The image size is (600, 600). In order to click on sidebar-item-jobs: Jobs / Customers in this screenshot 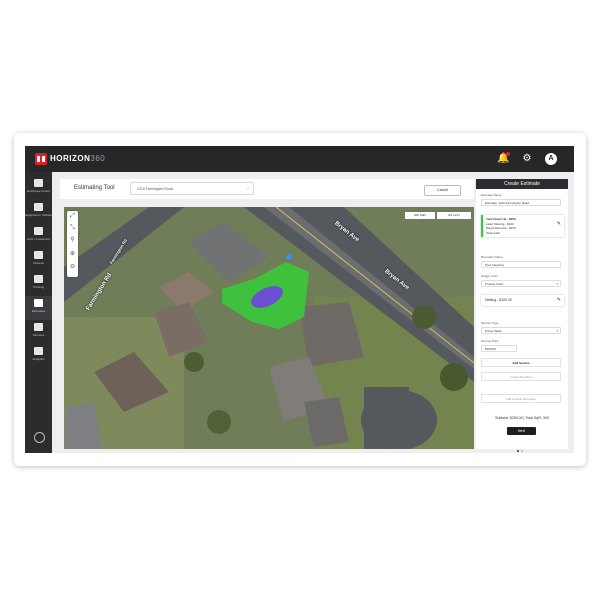, I will do `click(38, 236)`.